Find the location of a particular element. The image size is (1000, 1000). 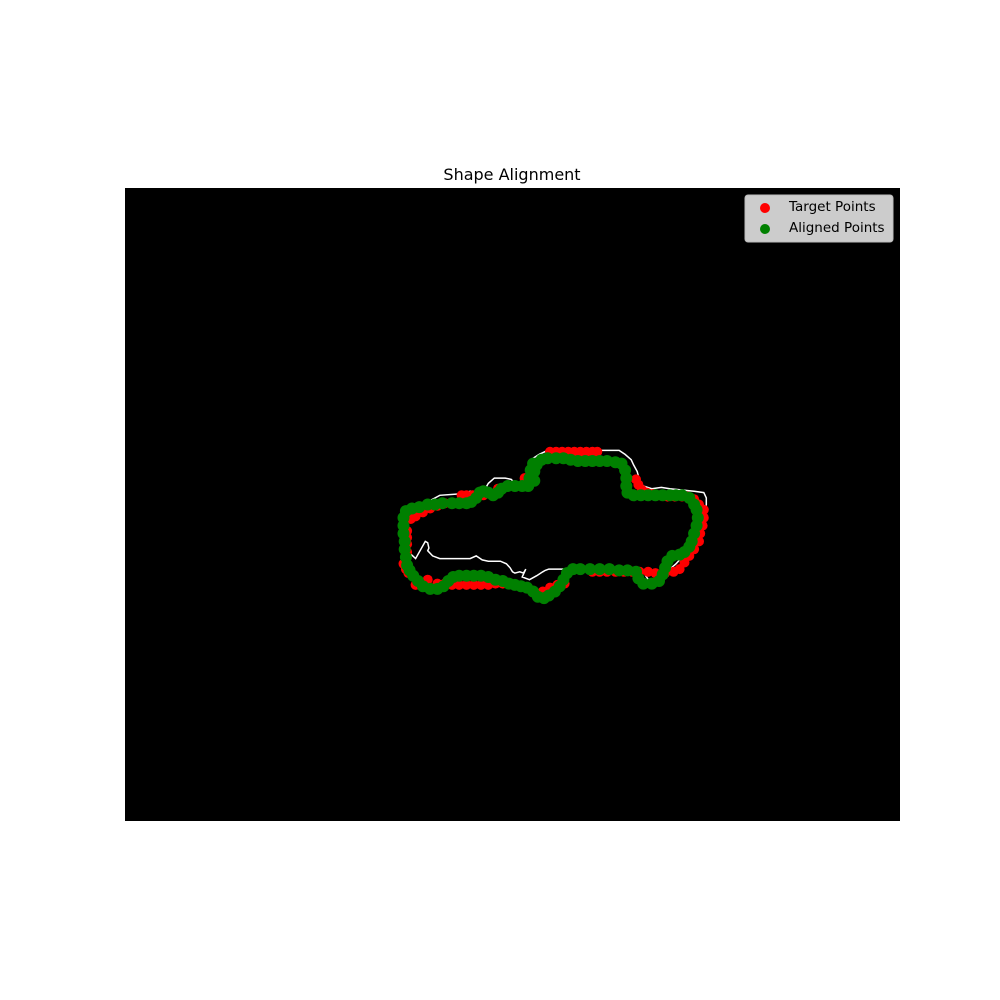

chart-title: Shape Alignment is located at coordinates (511, 174).